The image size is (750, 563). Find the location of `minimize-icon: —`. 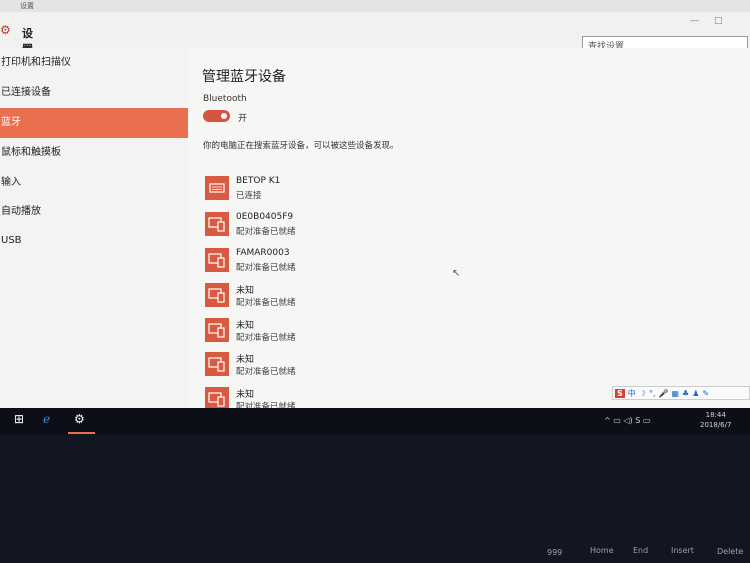

minimize-icon: — is located at coordinates (694, 21).